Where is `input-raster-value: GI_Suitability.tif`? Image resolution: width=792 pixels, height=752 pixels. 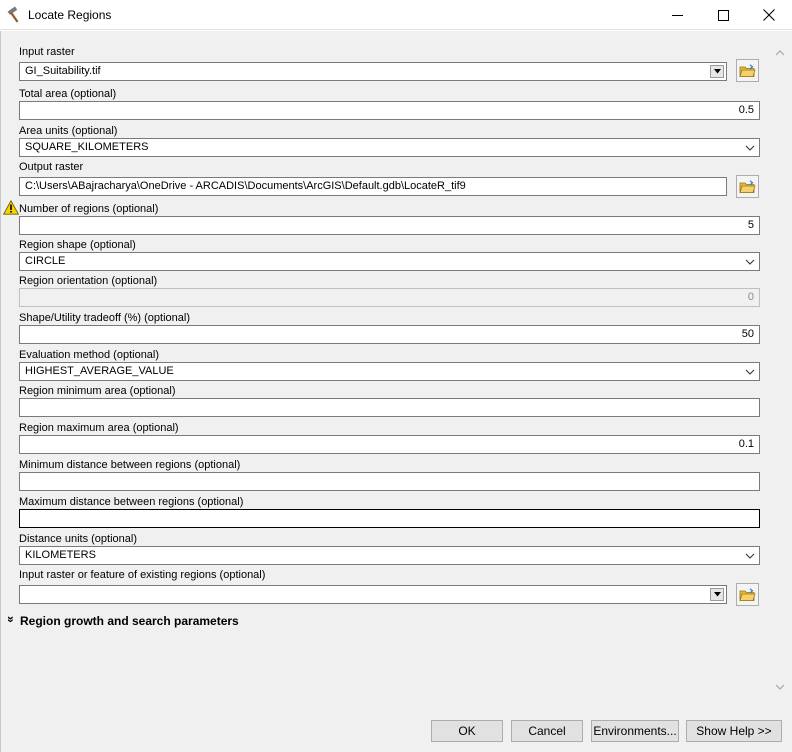 input-raster-value: GI_Suitability.tif is located at coordinates (63, 71).